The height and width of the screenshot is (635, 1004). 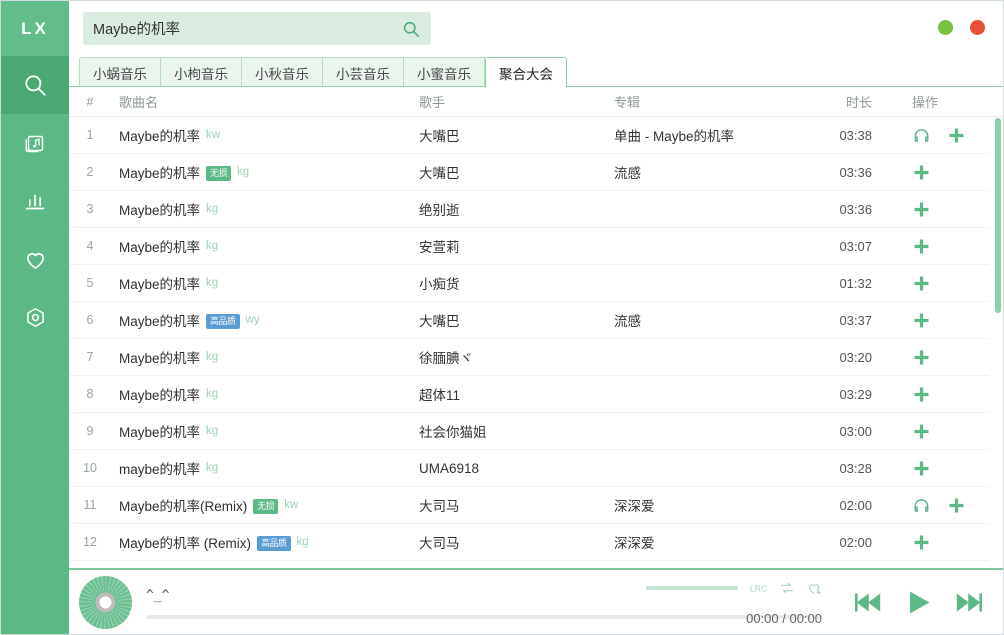 I want to click on tab-5: 聚合大会, so click(x=526, y=72).